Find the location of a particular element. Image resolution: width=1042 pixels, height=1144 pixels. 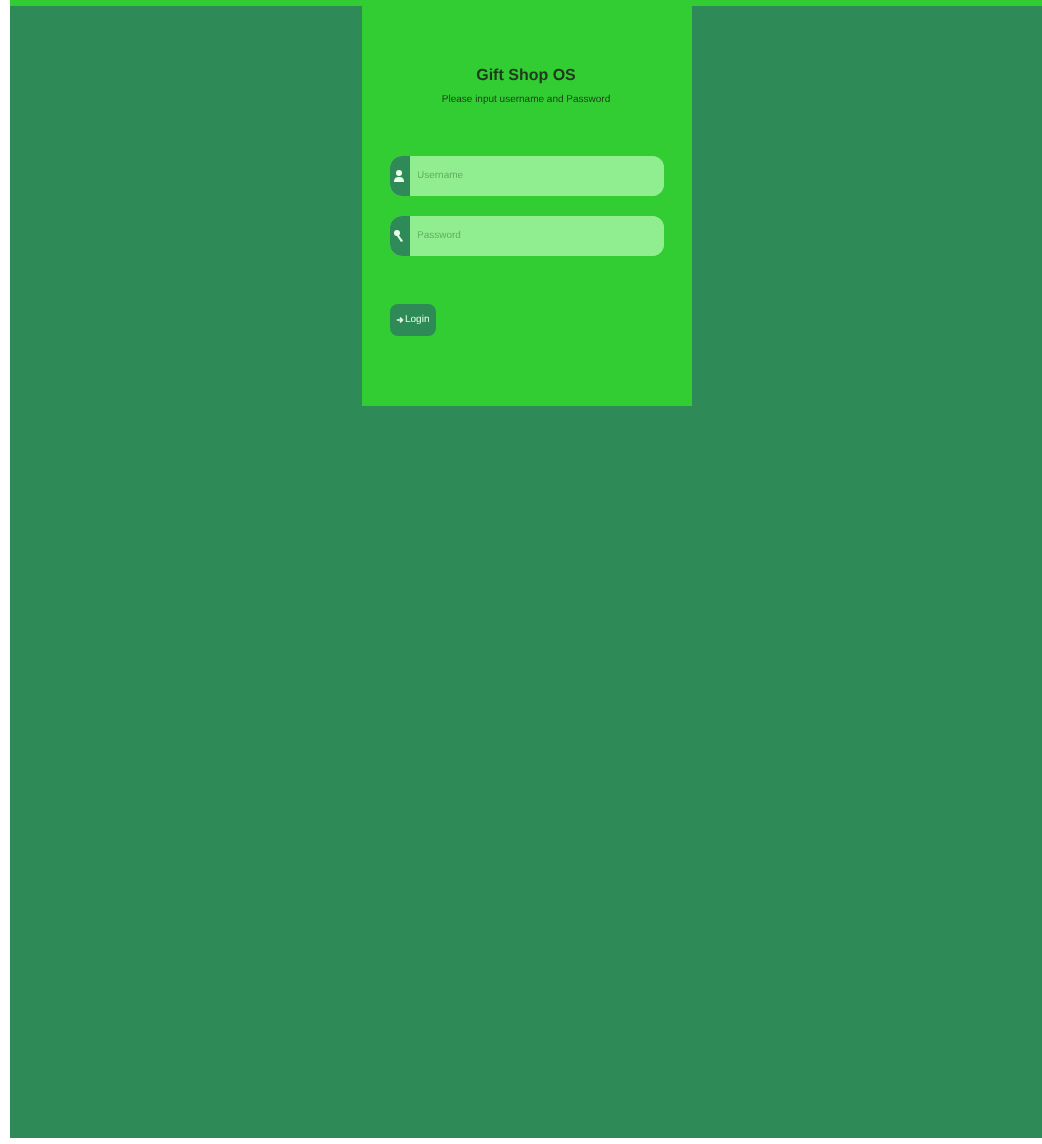

key-icon is located at coordinates (399, 236).